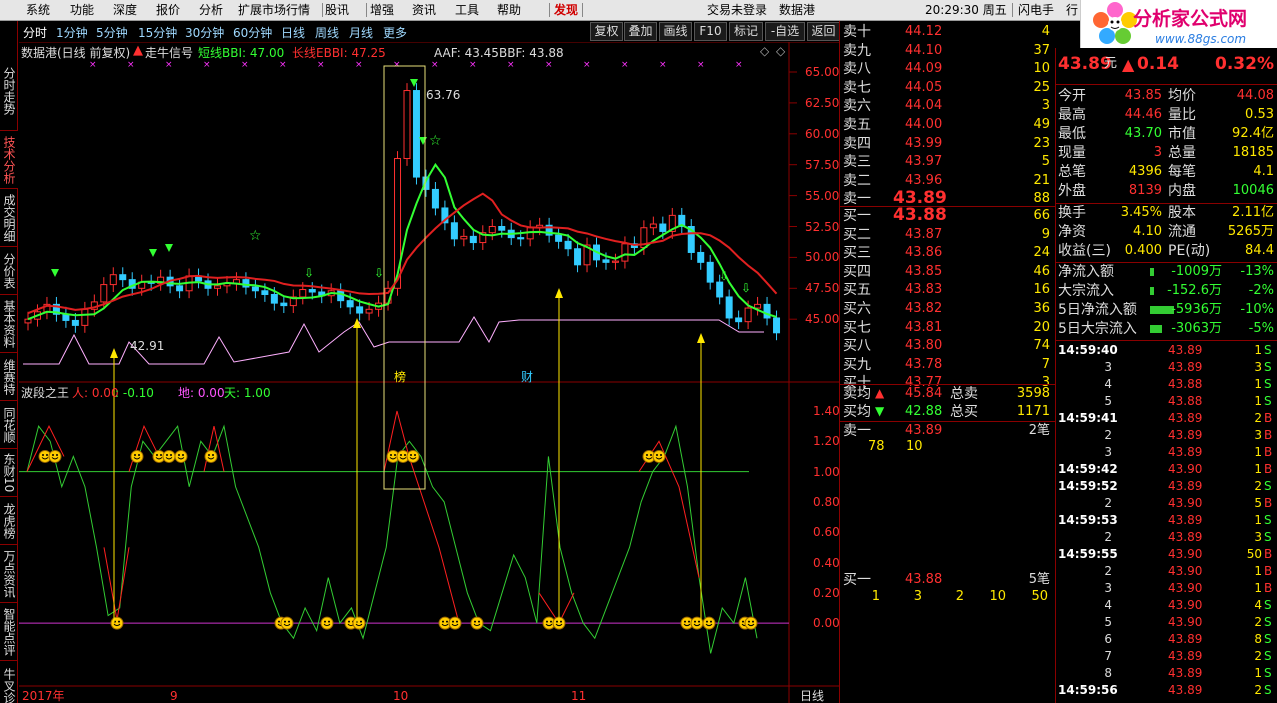 The height and width of the screenshot is (703, 1277). What do you see at coordinates (675, 31) in the screenshot?
I see `draw-line-button: 画线` at bounding box center [675, 31].